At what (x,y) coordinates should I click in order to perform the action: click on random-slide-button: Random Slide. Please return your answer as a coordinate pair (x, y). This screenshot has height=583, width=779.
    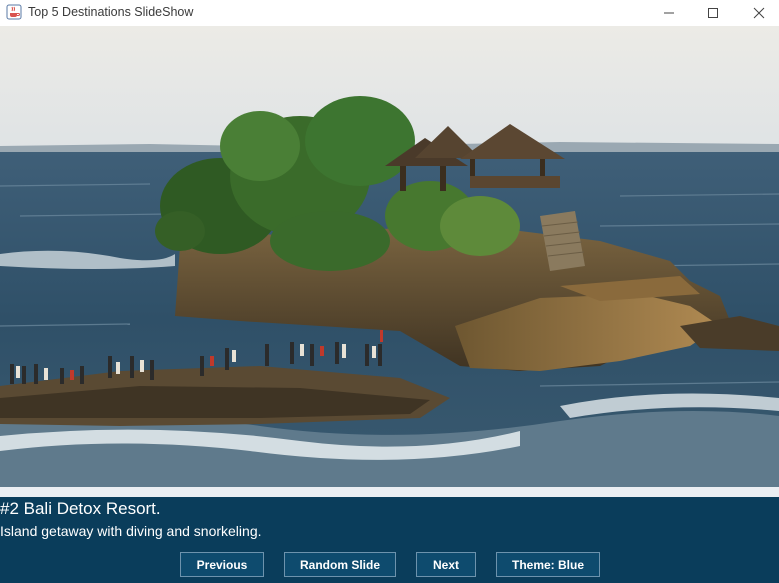
    Looking at the image, I should click on (340, 564).